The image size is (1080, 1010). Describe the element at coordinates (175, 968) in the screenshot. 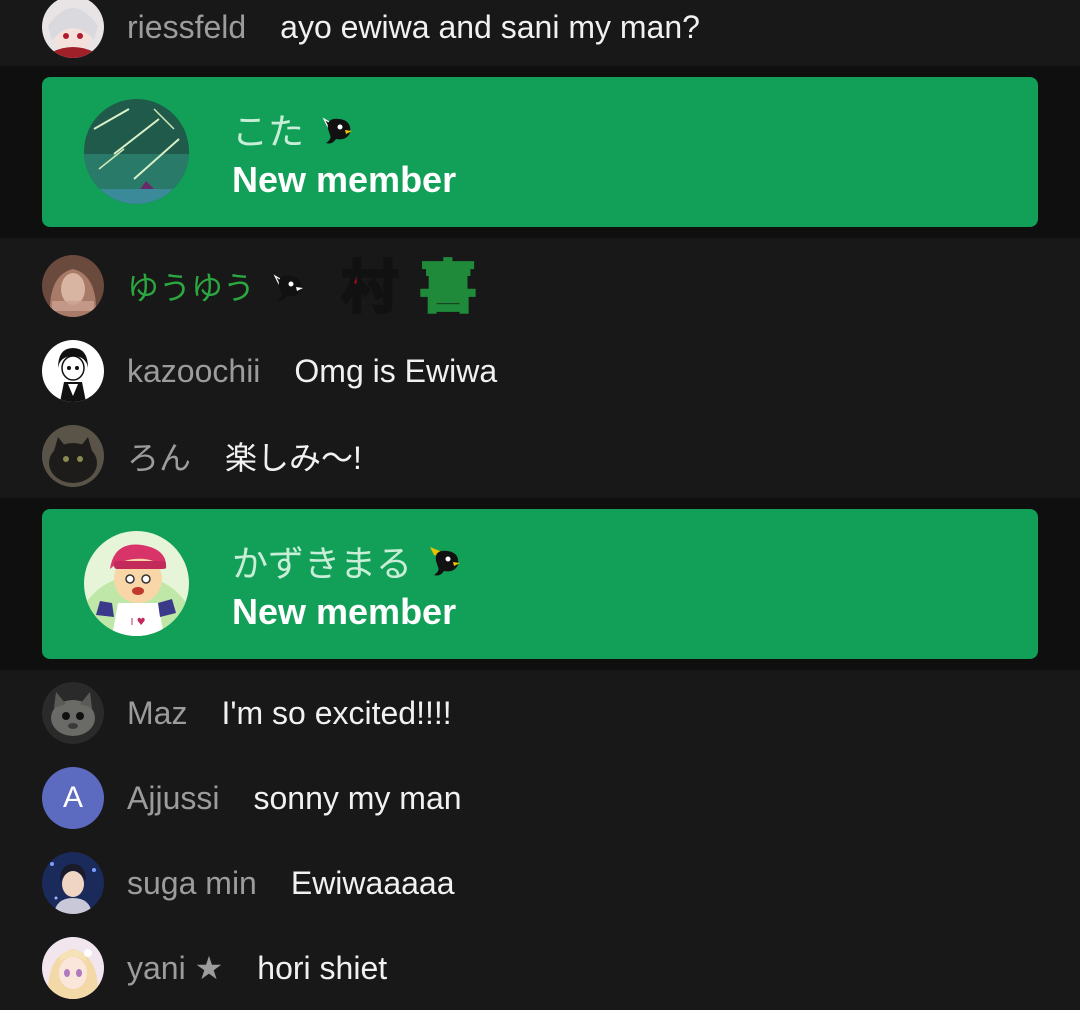

I see `author-name: yani ★` at that location.